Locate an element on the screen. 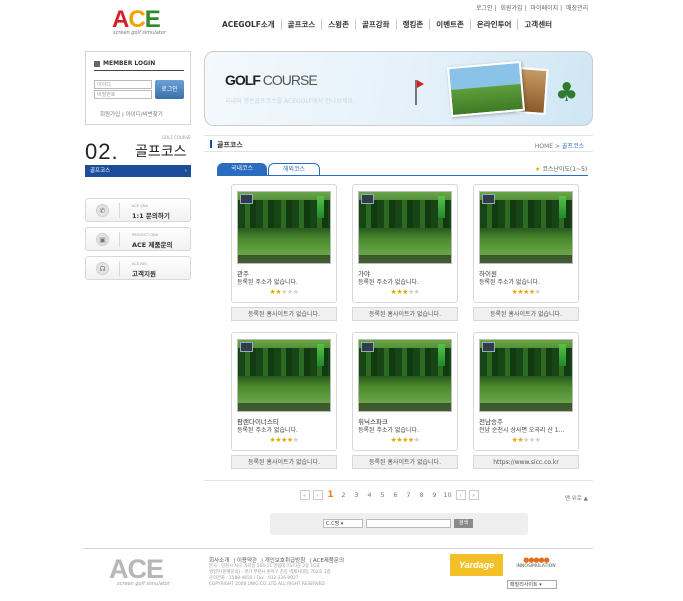  page-title: 골프코스 is located at coordinates (230, 145).